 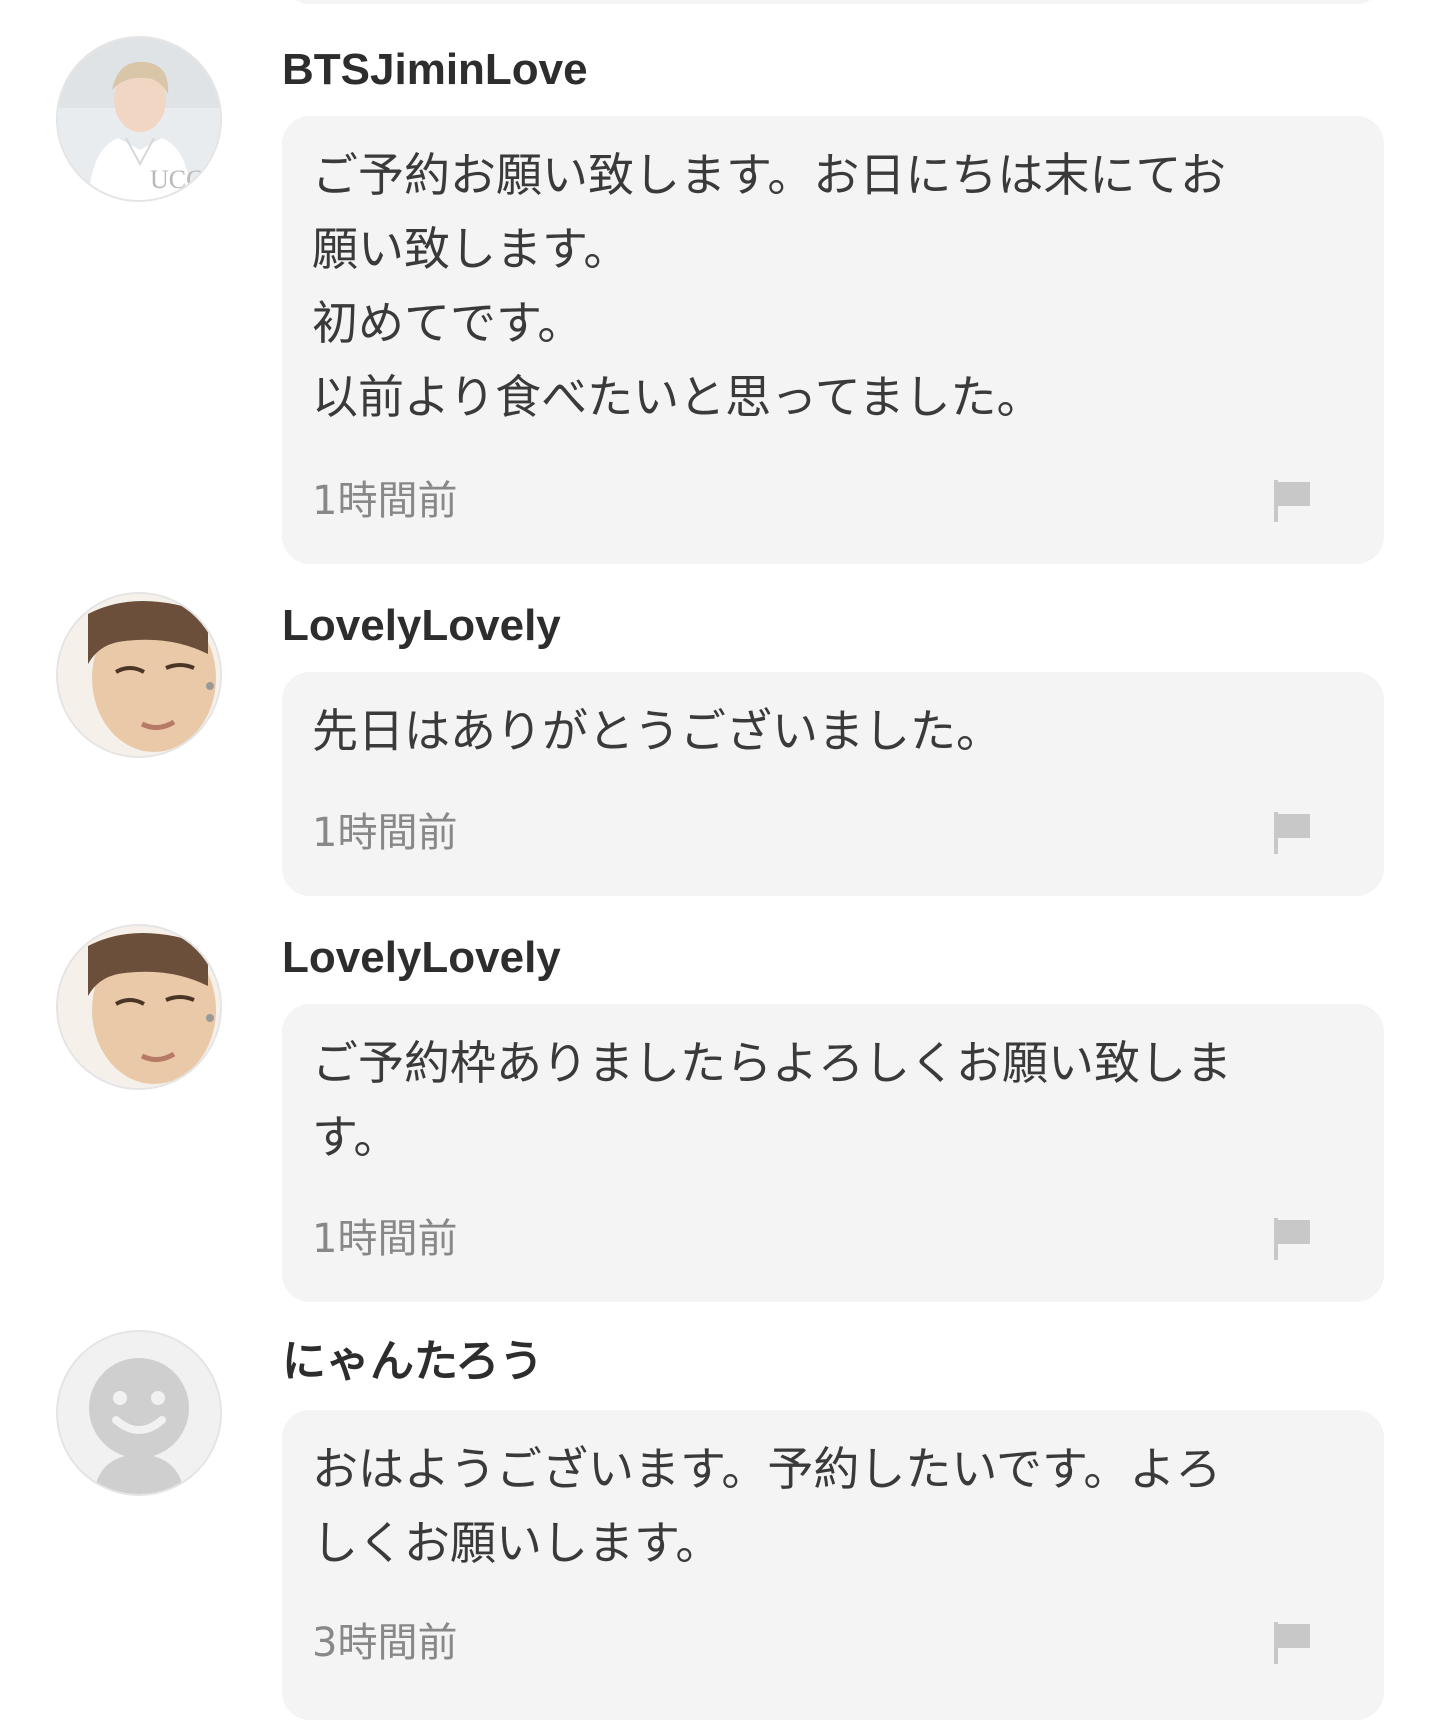 What do you see at coordinates (471, 249) in the screenshot?
I see `comment-text-line: 願い致します。` at bounding box center [471, 249].